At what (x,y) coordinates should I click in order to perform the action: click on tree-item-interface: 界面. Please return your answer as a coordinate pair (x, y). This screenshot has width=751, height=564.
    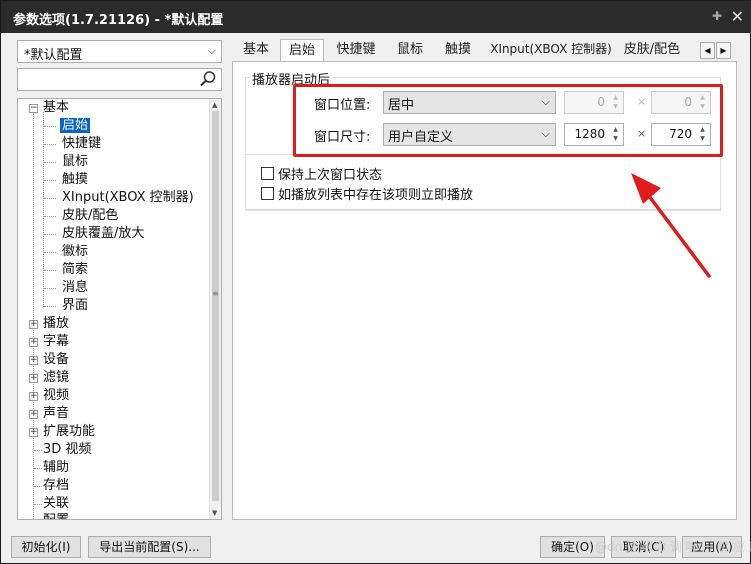
    Looking at the image, I should click on (75, 306).